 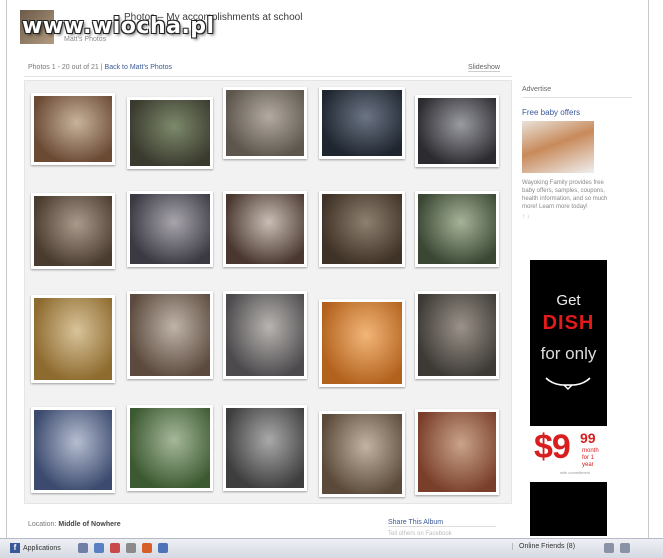 What do you see at coordinates (118, 26) in the screenshot?
I see `site-watermark: www.wiocha.pl` at bounding box center [118, 26].